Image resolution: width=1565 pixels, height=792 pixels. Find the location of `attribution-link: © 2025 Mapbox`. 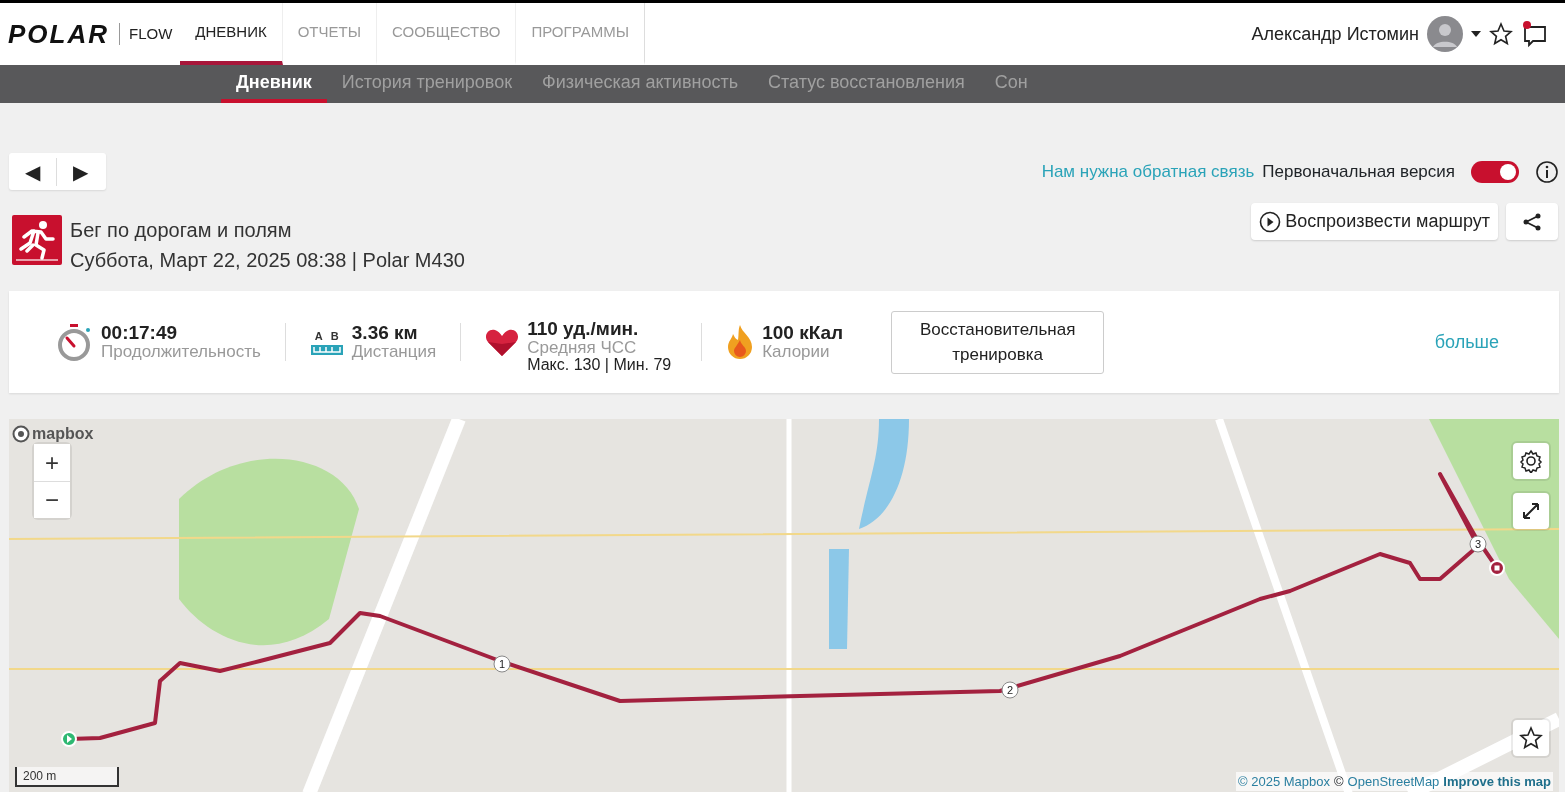

attribution-link: © 2025 Mapbox is located at coordinates (1284, 781).